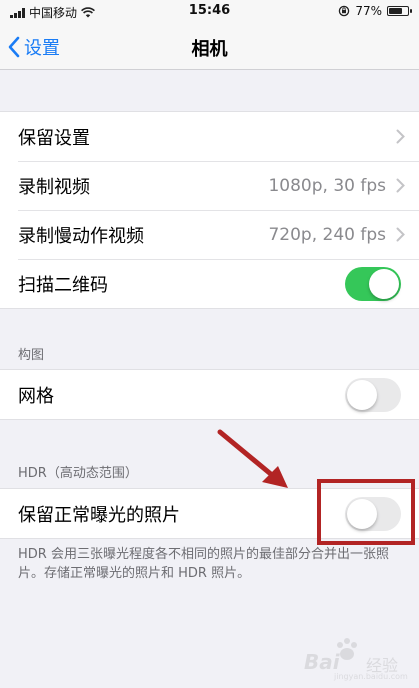 The width and height of the screenshot is (419, 688). I want to click on row-scan-qr: 扫描二维码, so click(209, 283).